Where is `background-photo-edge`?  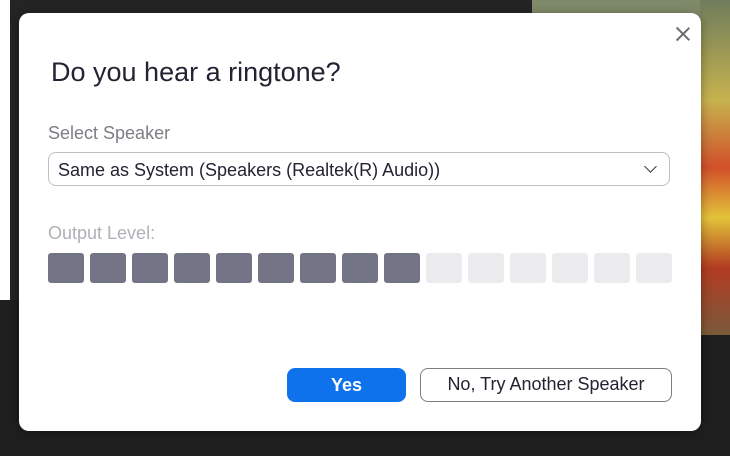 background-photo-edge is located at coordinates (715, 167).